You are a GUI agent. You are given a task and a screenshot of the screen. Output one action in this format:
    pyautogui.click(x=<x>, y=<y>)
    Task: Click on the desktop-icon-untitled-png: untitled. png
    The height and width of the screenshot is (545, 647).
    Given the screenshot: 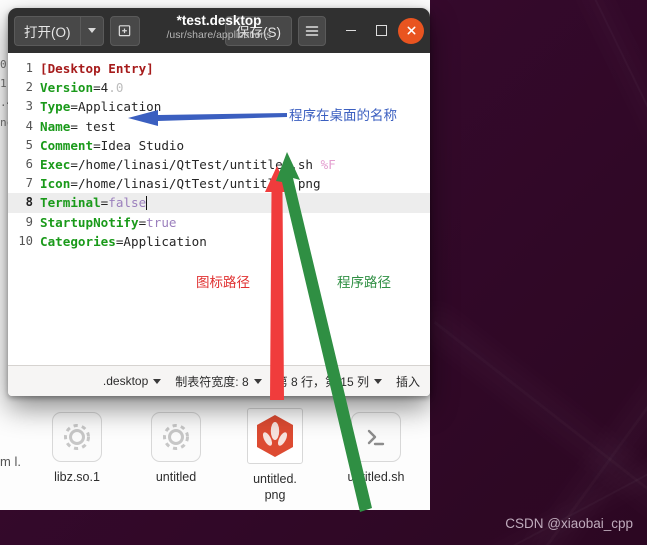 What is the action you would take?
    pyautogui.click(x=275, y=455)
    